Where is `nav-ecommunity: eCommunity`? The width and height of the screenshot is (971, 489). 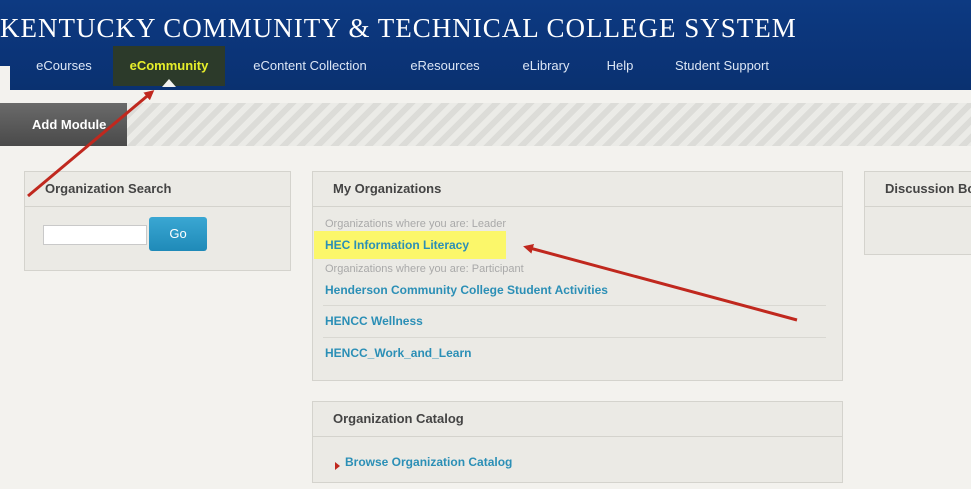 nav-ecommunity: eCommunity is located at coordinates (169, 66).